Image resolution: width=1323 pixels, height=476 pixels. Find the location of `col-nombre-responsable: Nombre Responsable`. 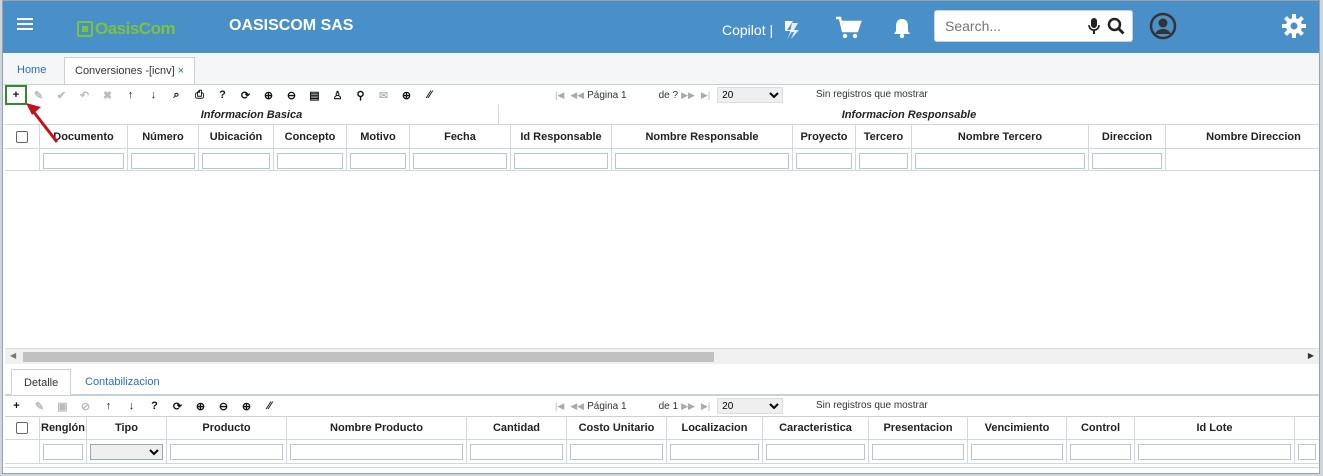

col-nombre-responsable: Nombre Responsable is located at coordinates (702, 136).